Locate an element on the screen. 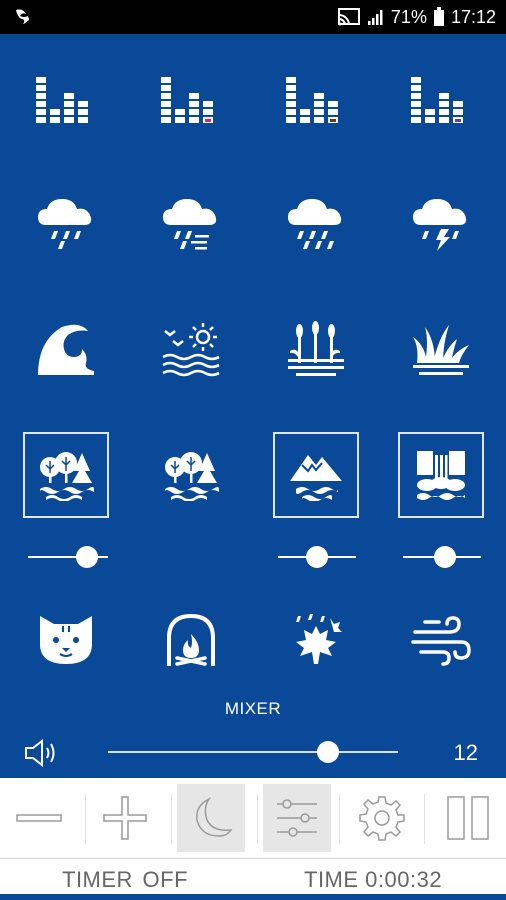  fireplace-icon is located at coordinates (191, 639).